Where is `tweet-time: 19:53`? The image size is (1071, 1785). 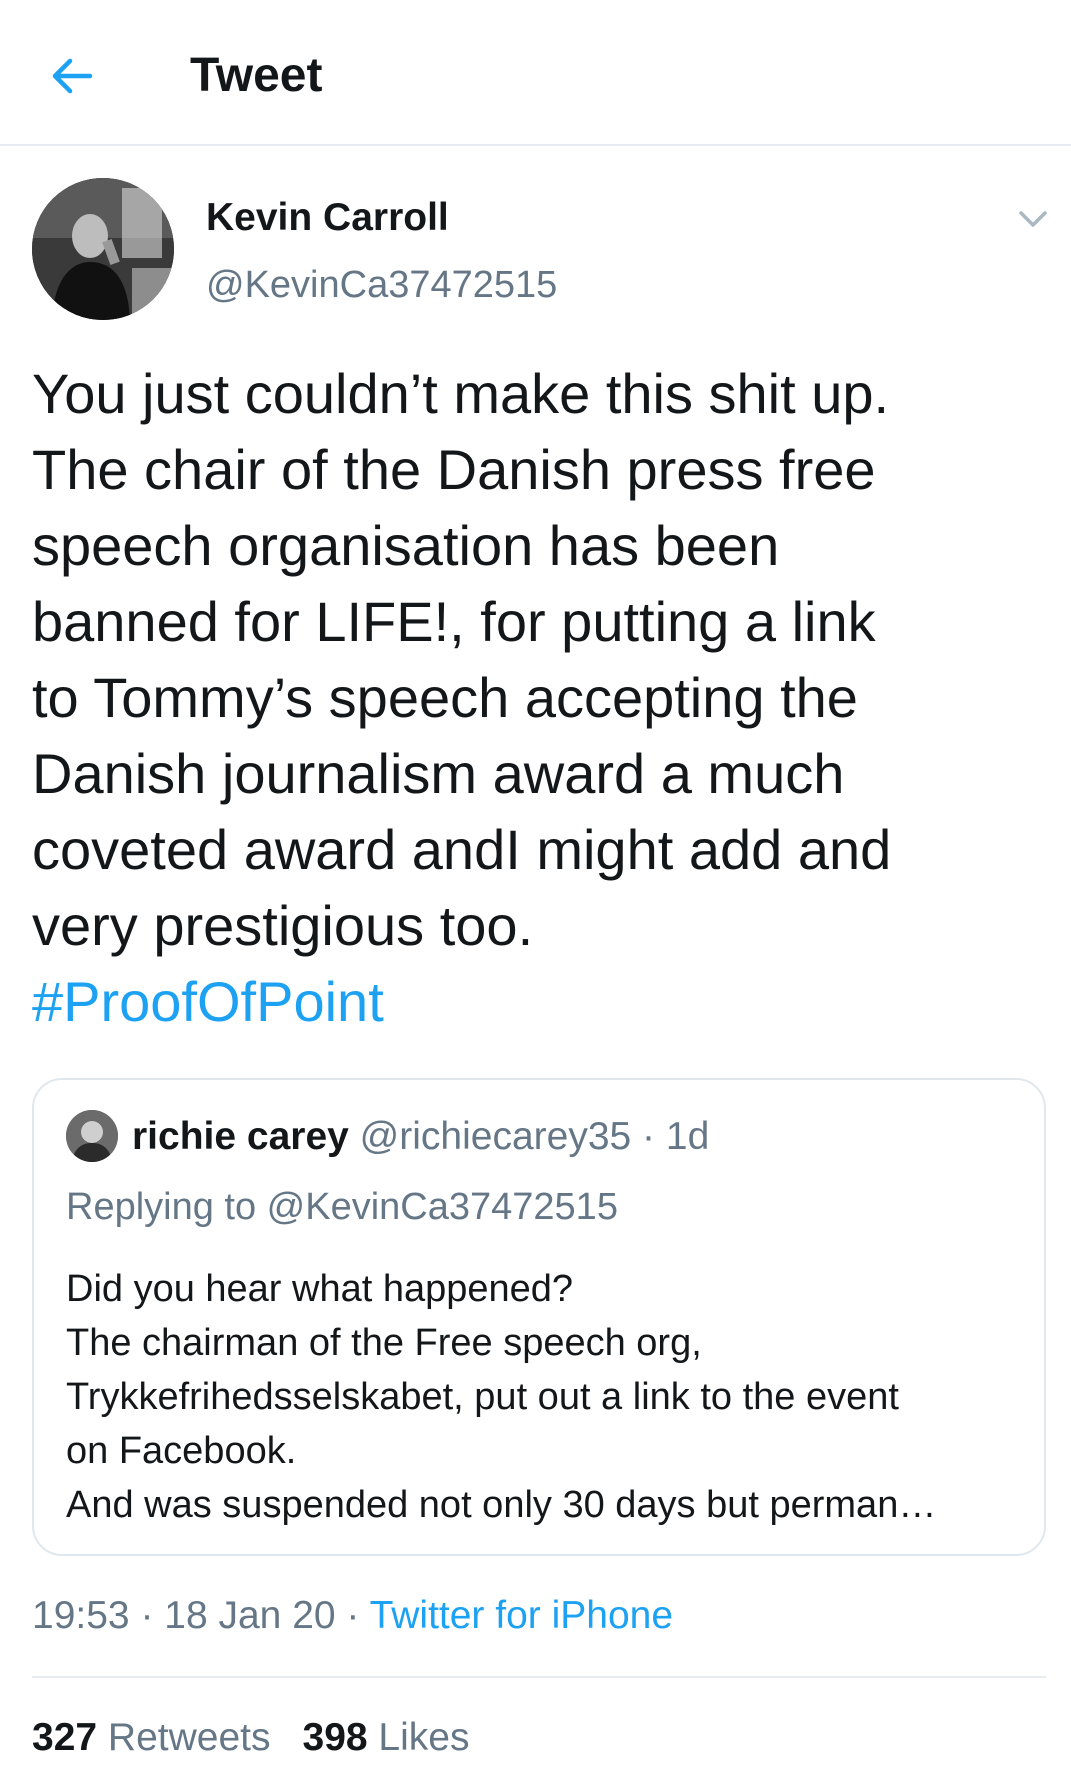 tweet-time: 19:53 is located at coordinates (81, 1615).